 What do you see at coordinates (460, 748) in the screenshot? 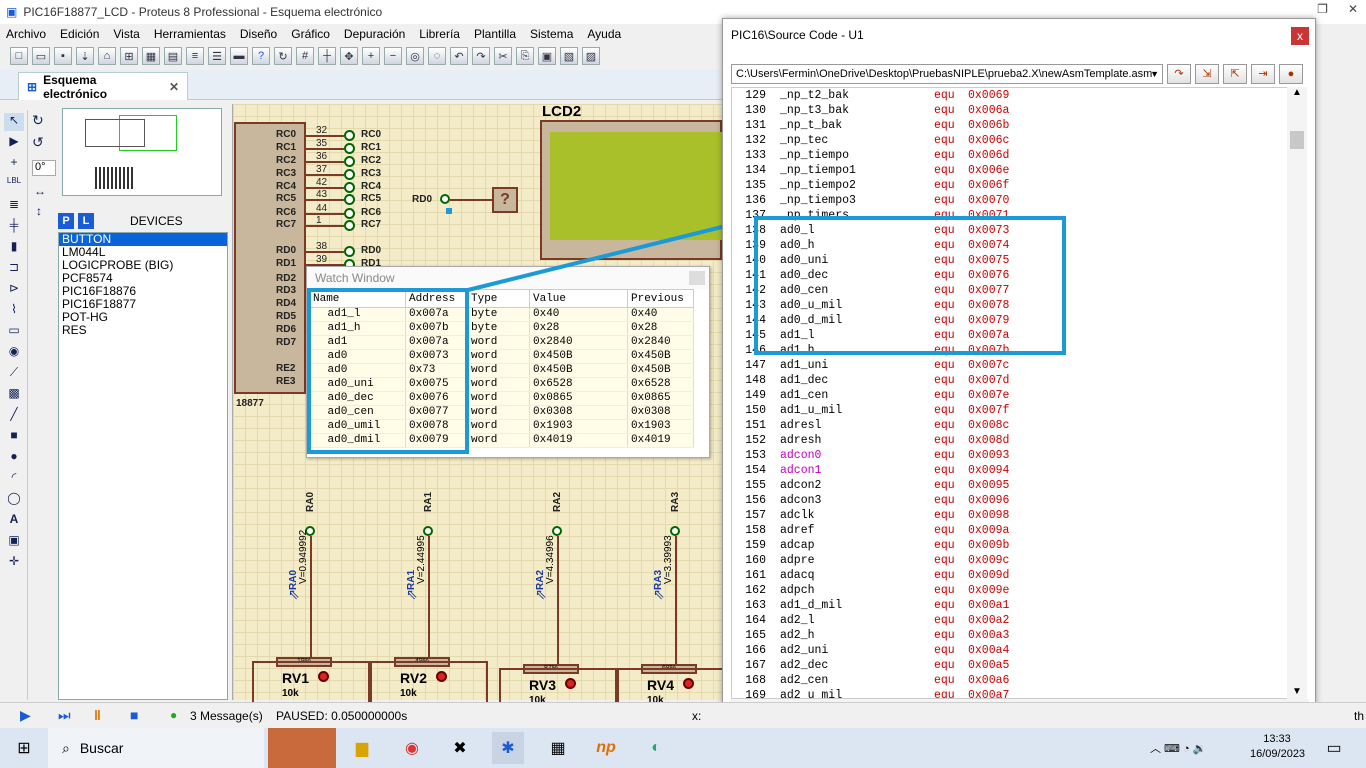
I see `mplab-icon: ✖` at bounding box center [460, 748].